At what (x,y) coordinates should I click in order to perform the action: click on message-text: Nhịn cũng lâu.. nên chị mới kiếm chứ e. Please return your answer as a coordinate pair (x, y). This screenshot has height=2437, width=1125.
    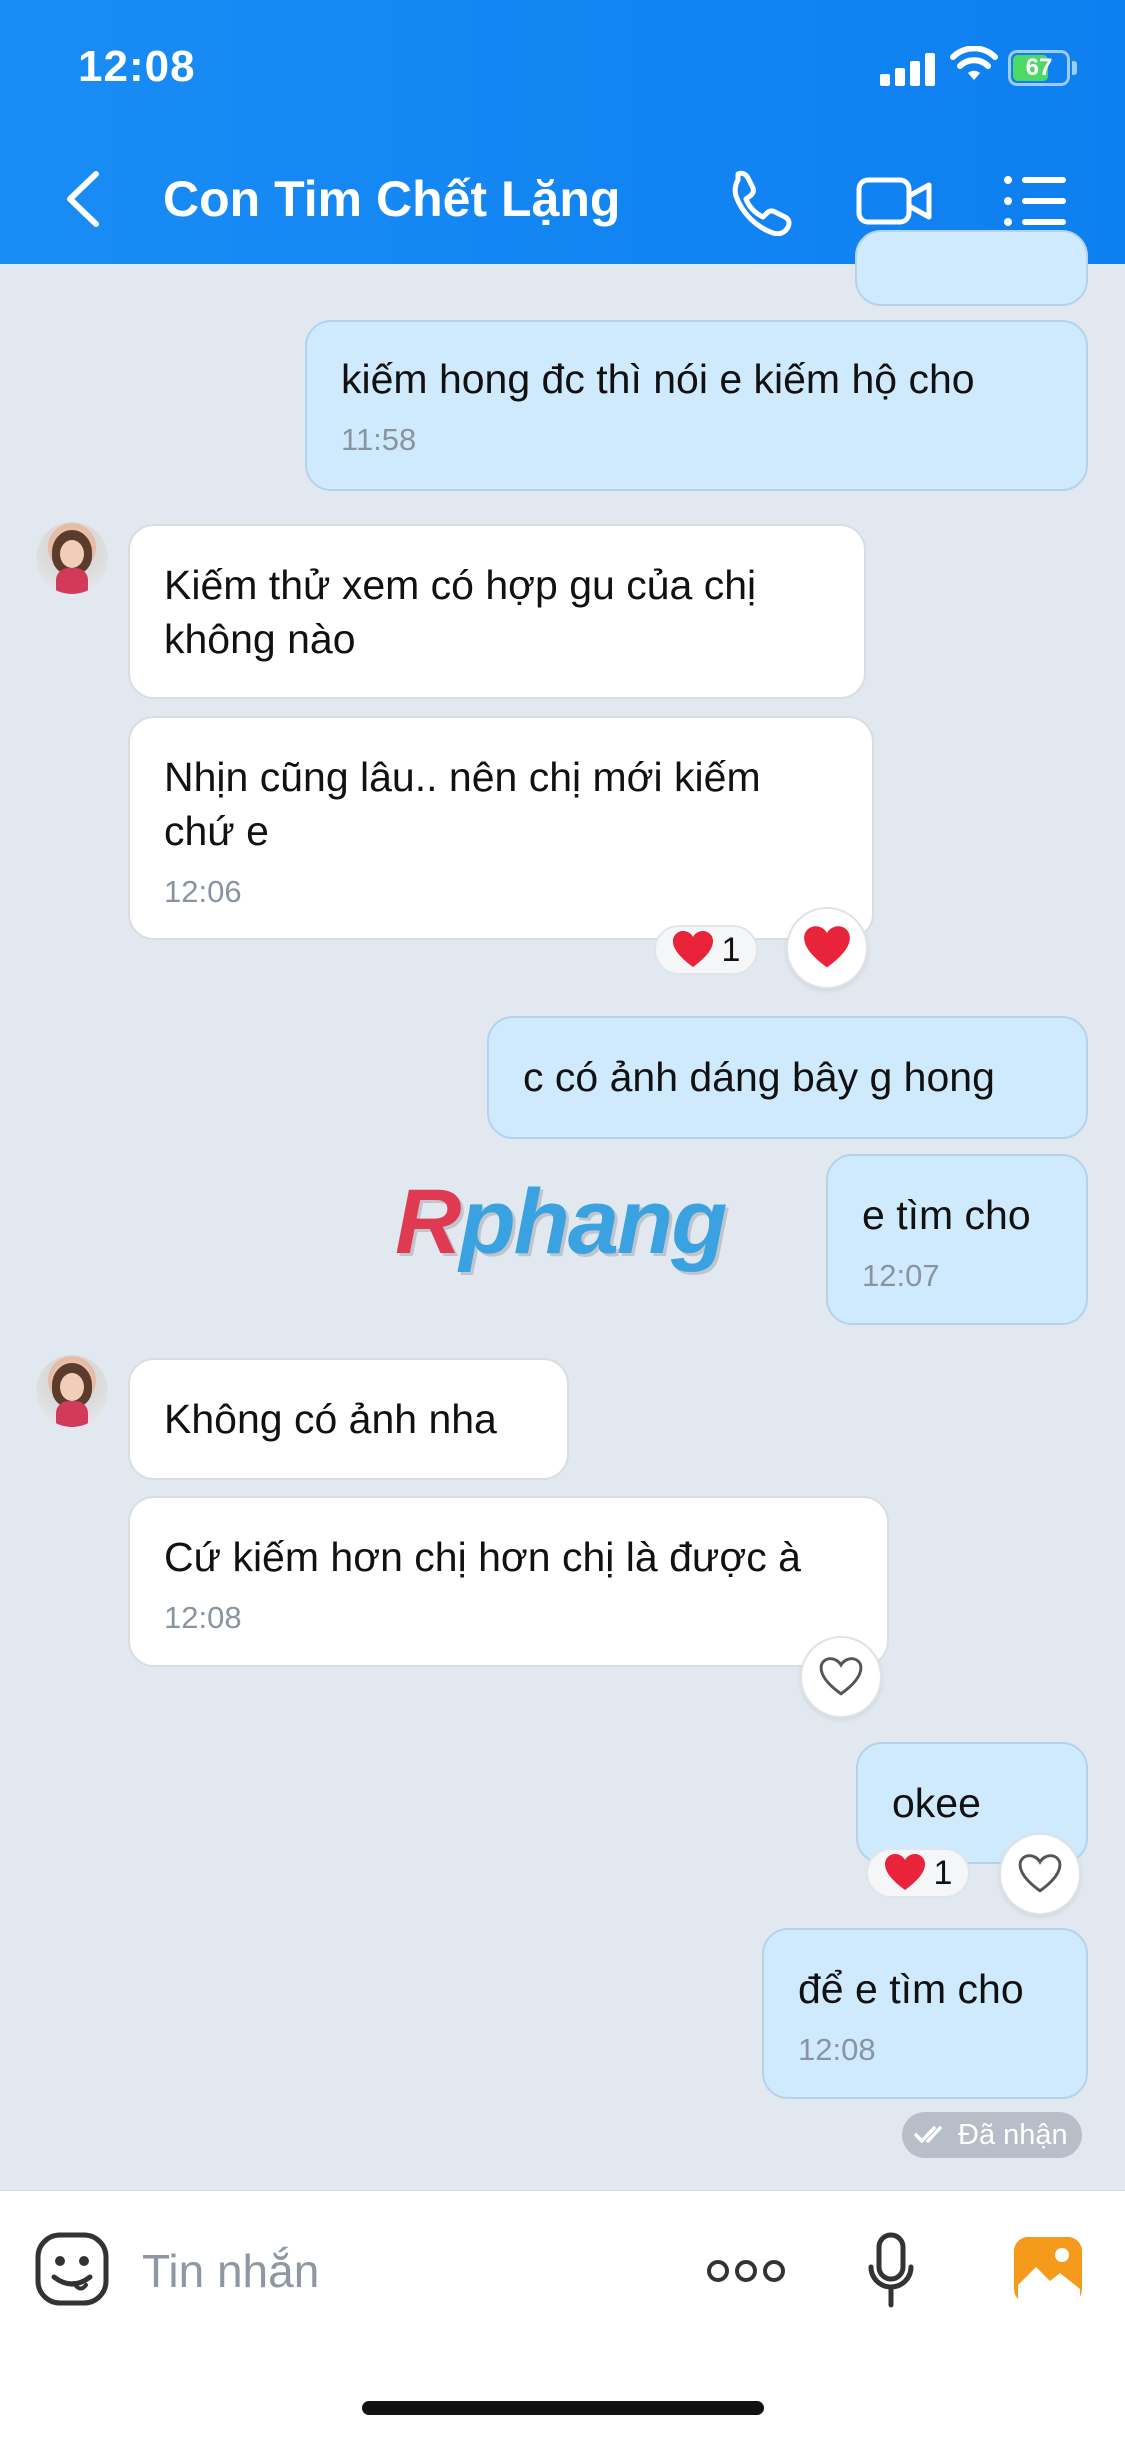
    Looking at the image, I should click on (462, 804).